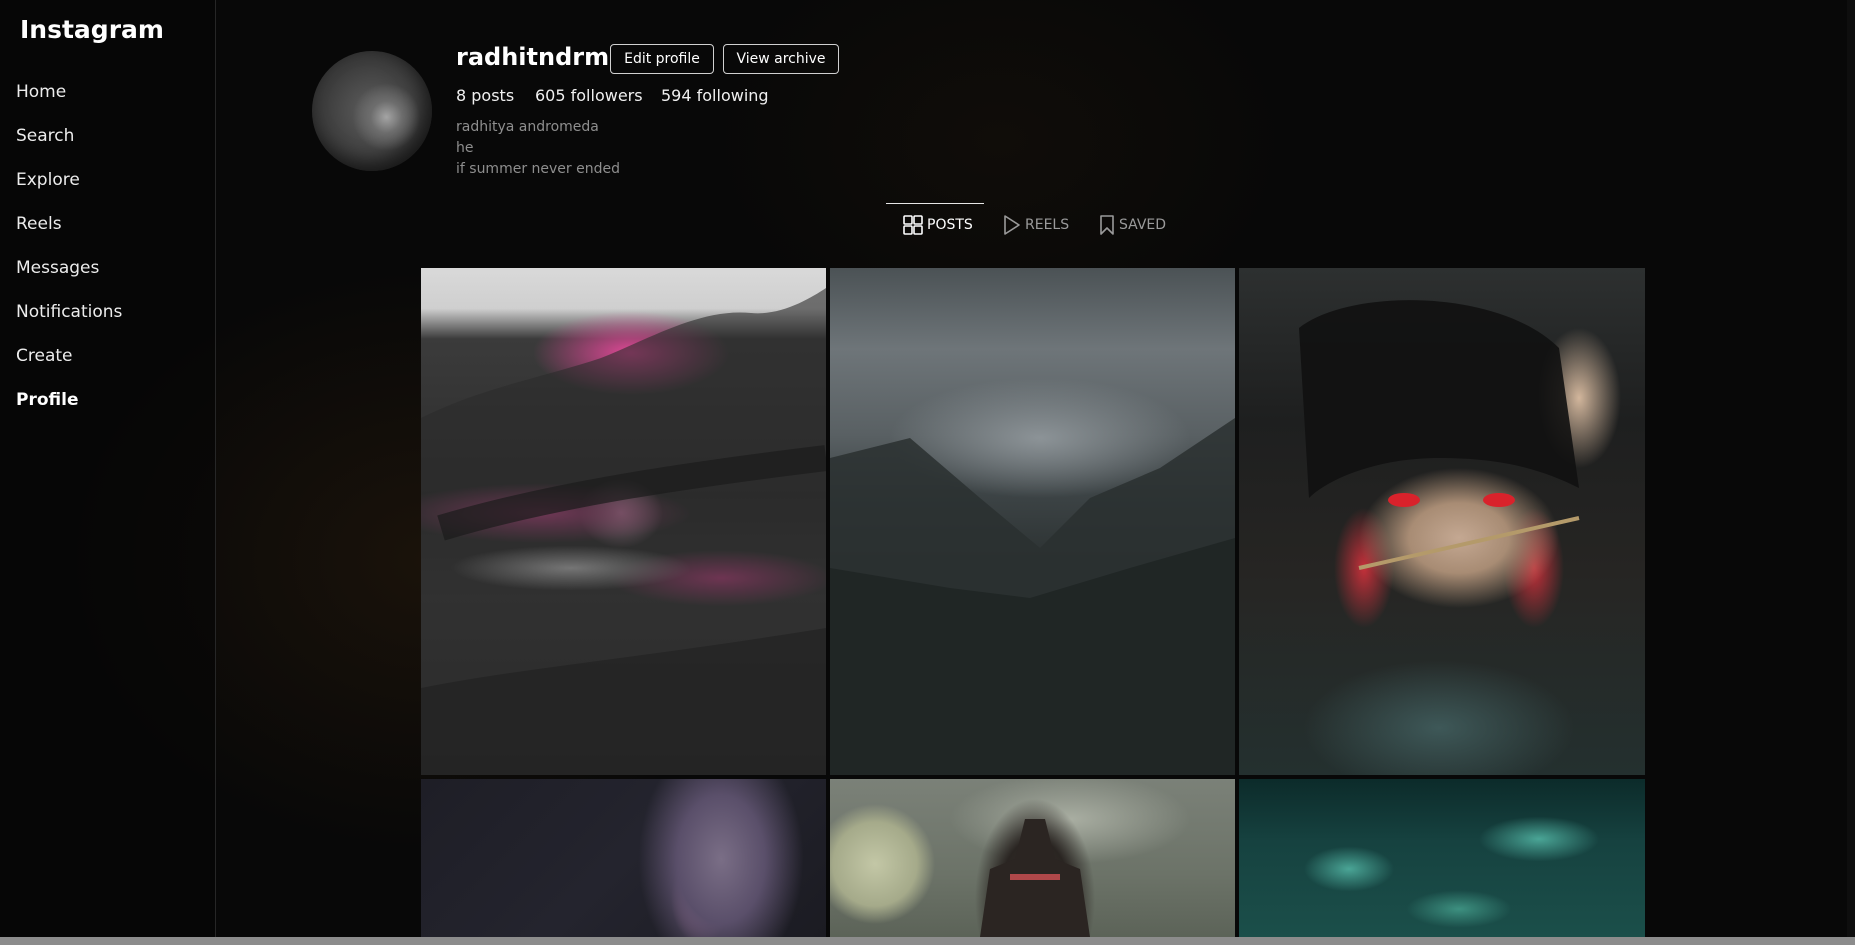 Image resolution: width=1855 pixels, height=945 pixels. Describe the element at coordinates (950, 225) in the screenshot. I see `tab-posts-label: POSTS` at that location.